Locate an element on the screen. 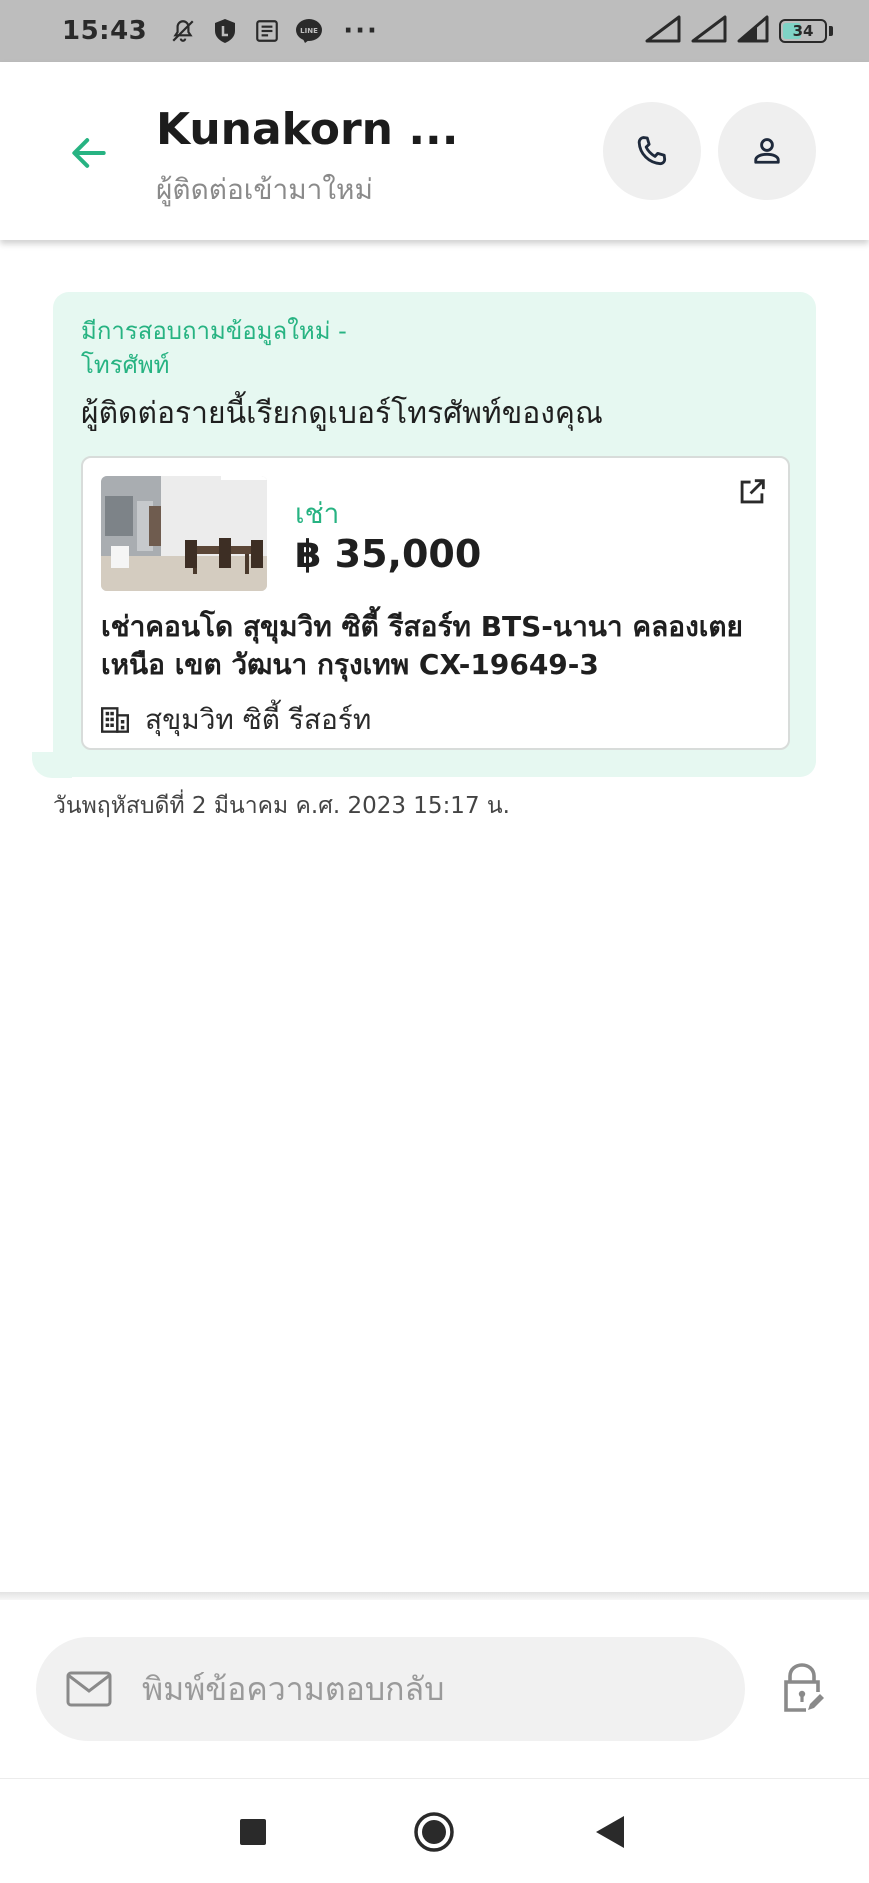 The height and width of the screenshot is (1883, 869). recent-apps-button is located at coordinates (253, 1832).